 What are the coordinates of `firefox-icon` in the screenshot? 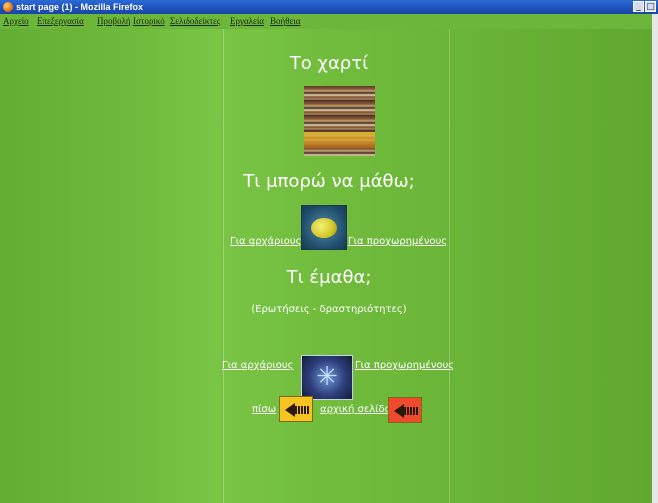 It's located at (8, 7).